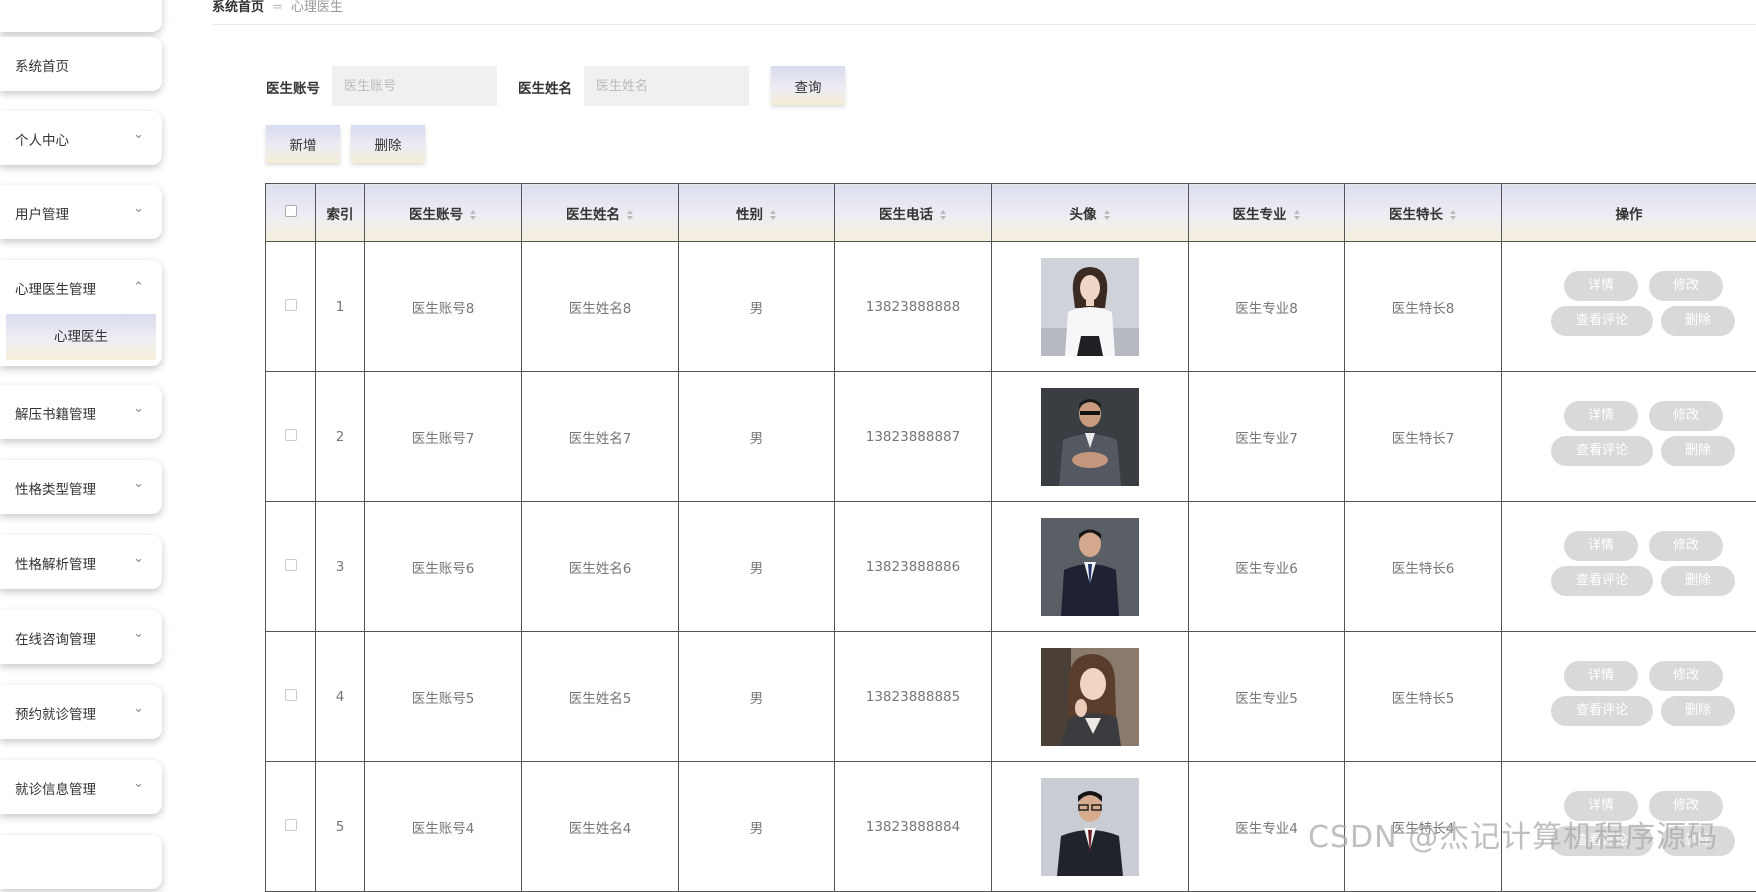  Describe the element at coordinates (293, 87) in the screenshot. I see `account-search-label: 医生账号` at that location.